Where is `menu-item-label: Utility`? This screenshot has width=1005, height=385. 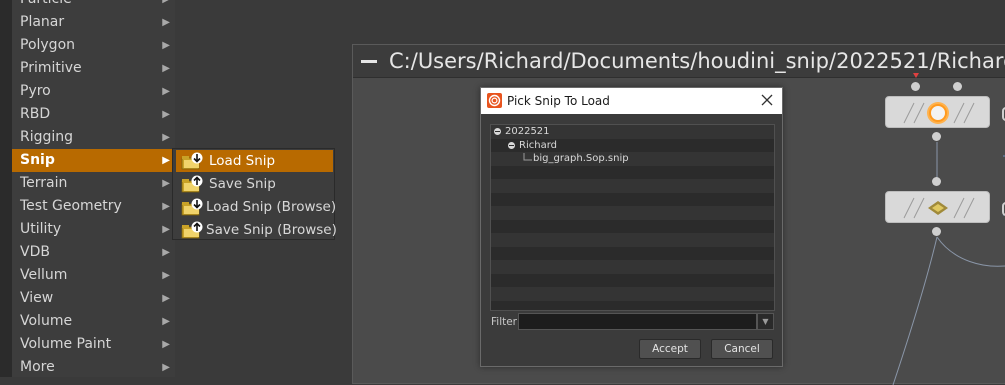 menu-item-label: Utility is located at coordinates (41, 229).